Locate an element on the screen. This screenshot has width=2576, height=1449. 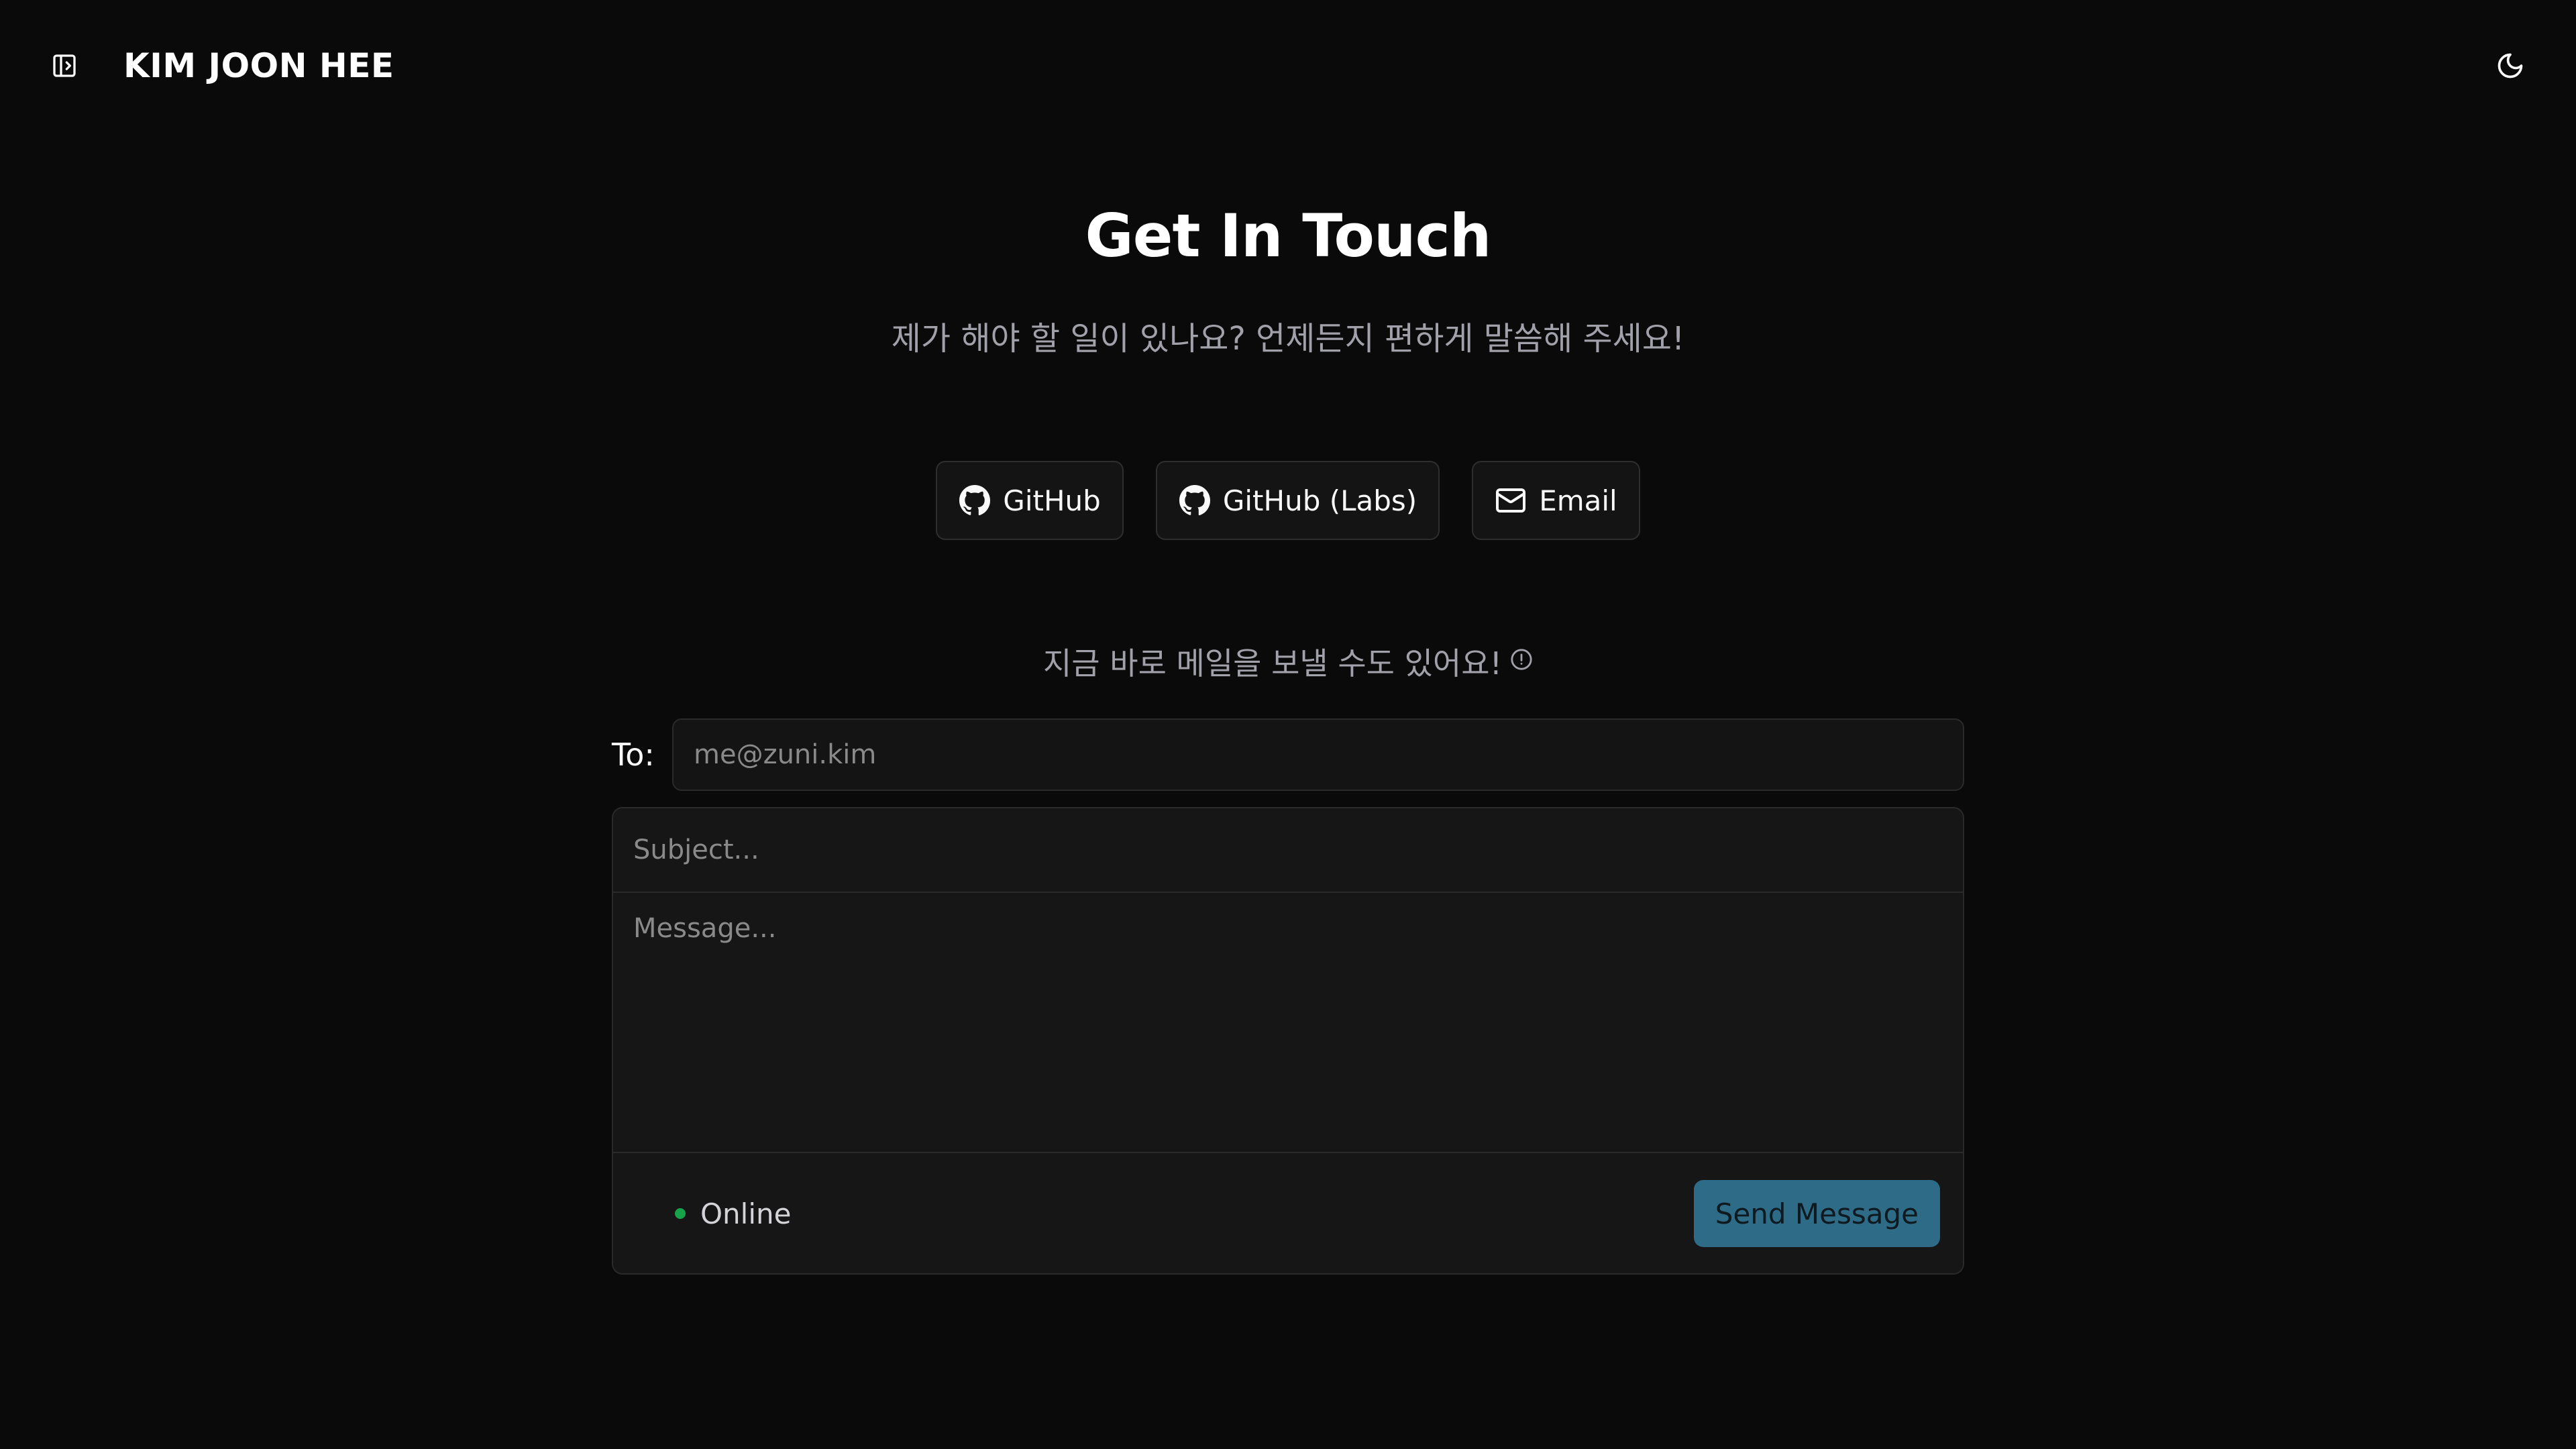
panel-left-icon is located at coordinates (64, 65).